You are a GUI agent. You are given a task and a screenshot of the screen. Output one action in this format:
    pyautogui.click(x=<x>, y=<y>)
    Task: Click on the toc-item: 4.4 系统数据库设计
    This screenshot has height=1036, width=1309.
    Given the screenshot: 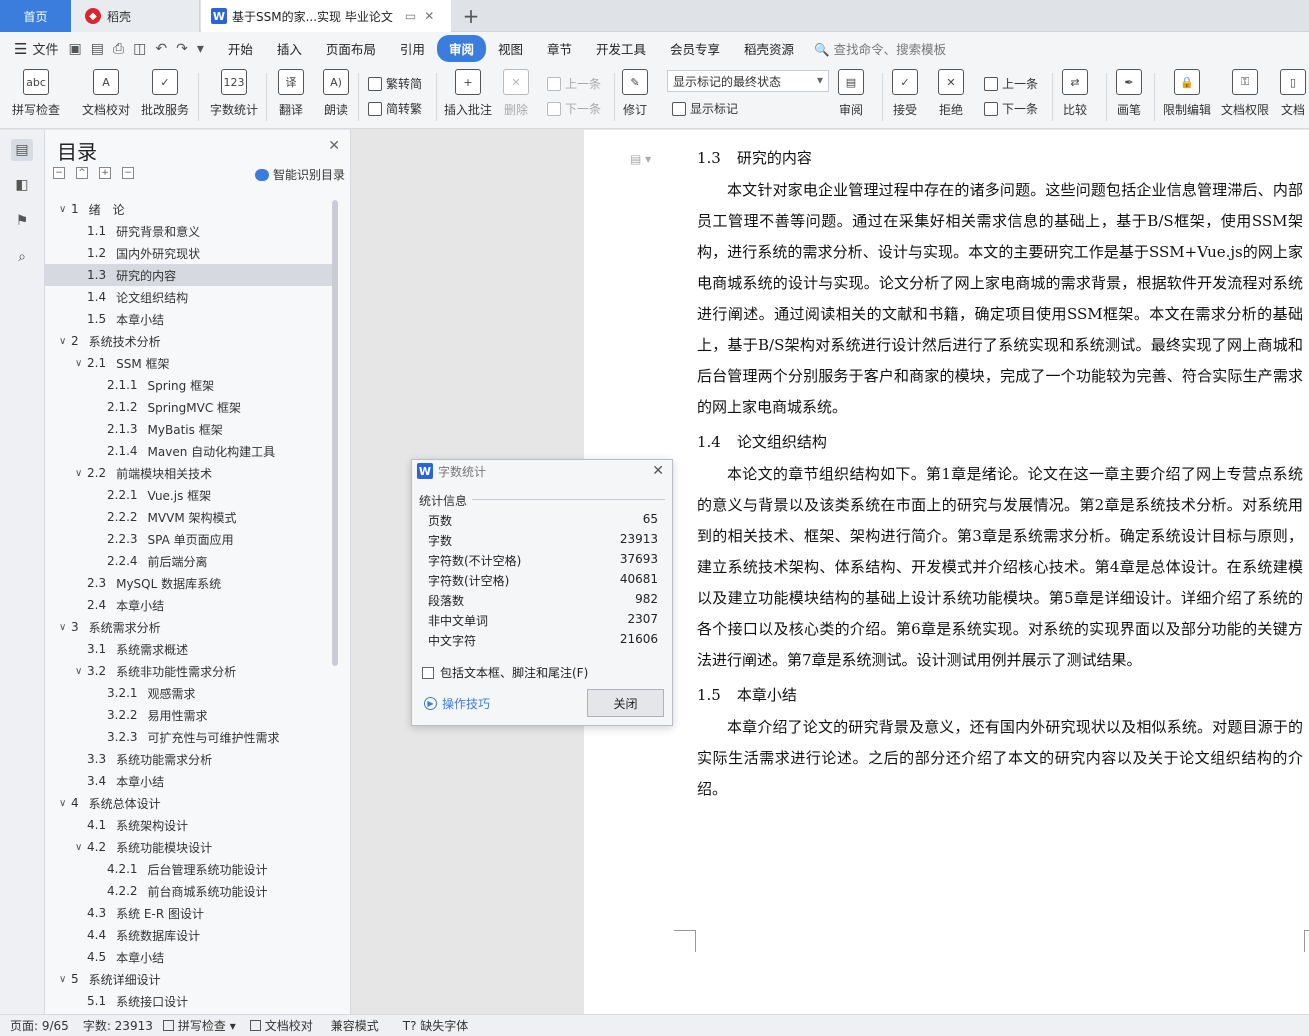 What is the action you would take?
    pyautogui.click(x=190, y=935)
    